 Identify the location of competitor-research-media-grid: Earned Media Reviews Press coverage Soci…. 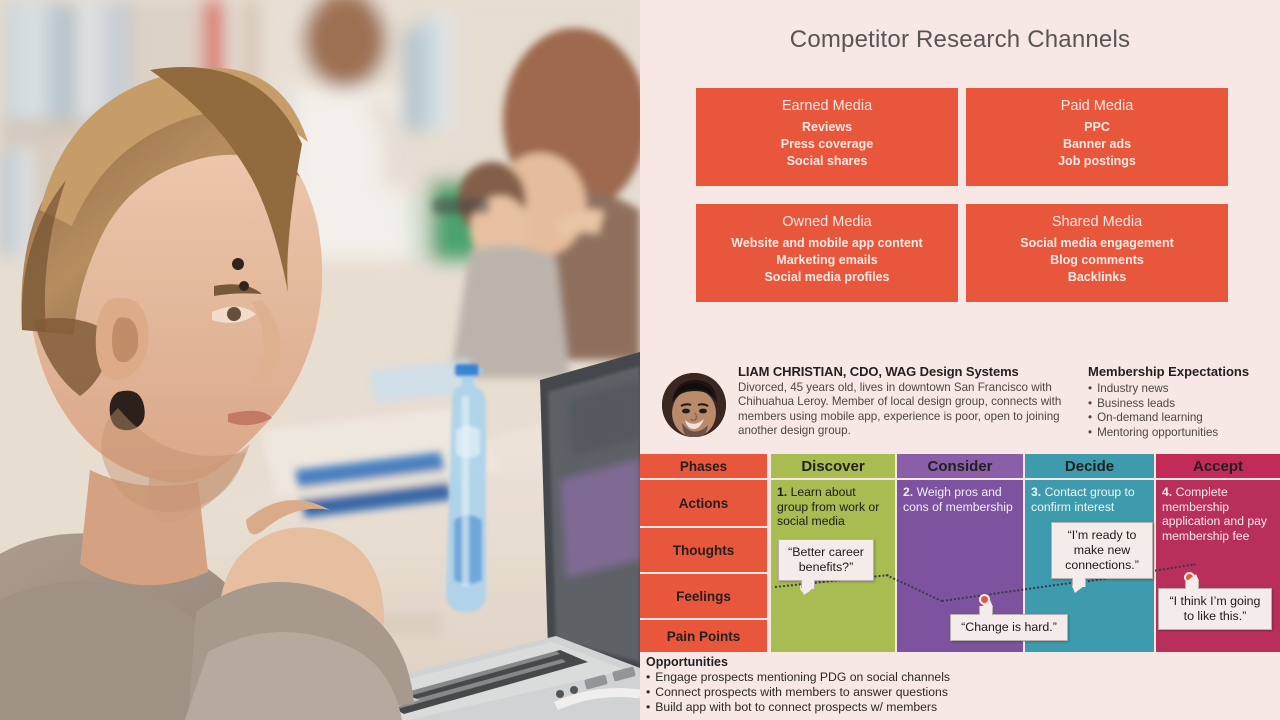
(962, 195).